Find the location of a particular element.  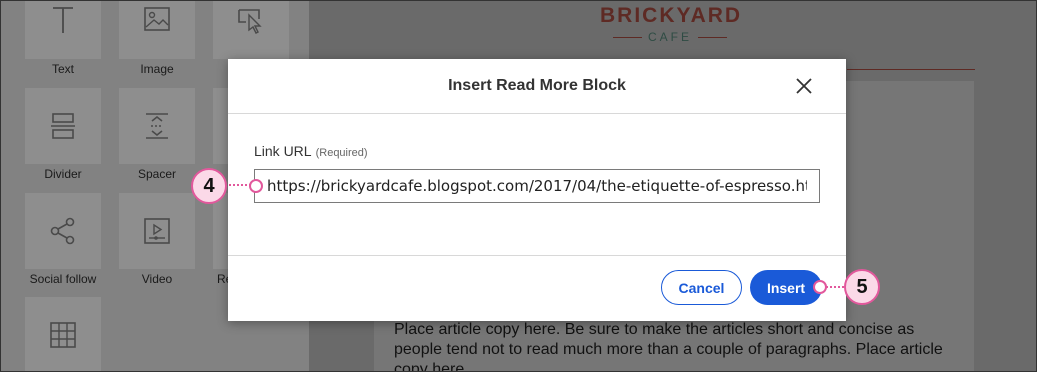

cancel-button: Cancel is located at coordinates (701, 287).